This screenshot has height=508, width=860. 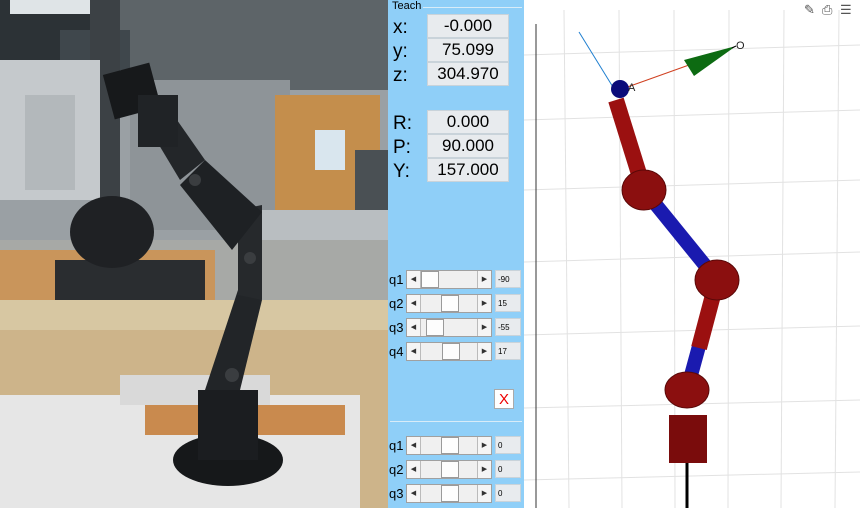 What do you see at coordinates (508, 303) in the screenshot?
I see `q2-value: 15` at bounding box center [508, 303].